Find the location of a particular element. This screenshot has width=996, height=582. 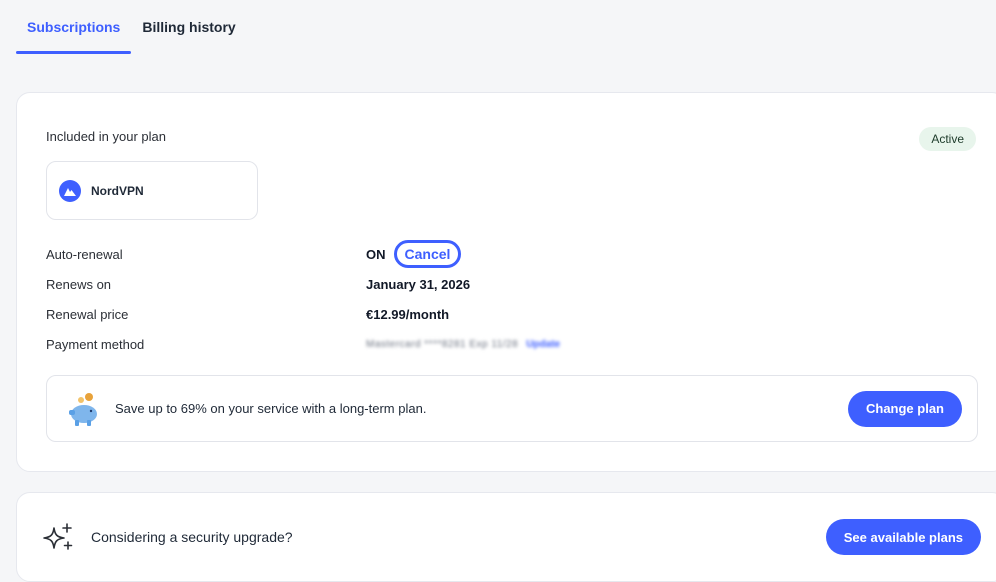

status-badge: Active is located at coordinates (947, 139).